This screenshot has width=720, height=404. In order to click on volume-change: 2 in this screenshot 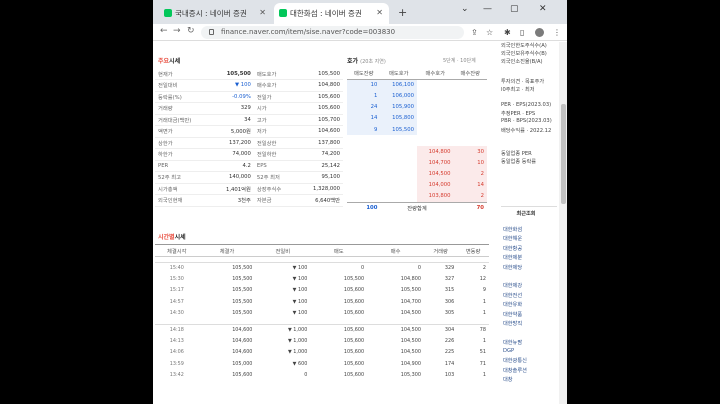, I will do `click(484, 268)`.